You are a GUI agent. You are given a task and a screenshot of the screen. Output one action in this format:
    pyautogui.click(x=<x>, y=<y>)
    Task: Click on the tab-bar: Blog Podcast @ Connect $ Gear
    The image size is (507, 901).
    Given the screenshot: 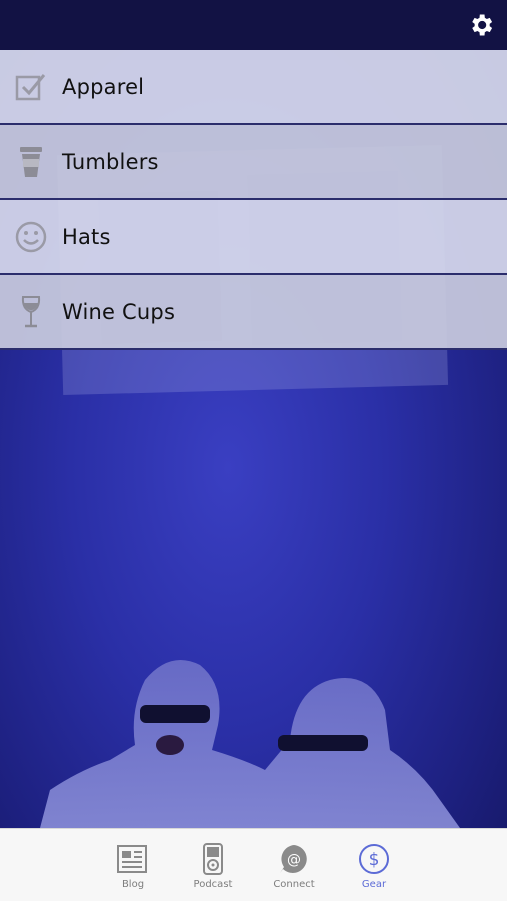 What is the action you would take?
    pyautogui.click(x=253, y=864)
    